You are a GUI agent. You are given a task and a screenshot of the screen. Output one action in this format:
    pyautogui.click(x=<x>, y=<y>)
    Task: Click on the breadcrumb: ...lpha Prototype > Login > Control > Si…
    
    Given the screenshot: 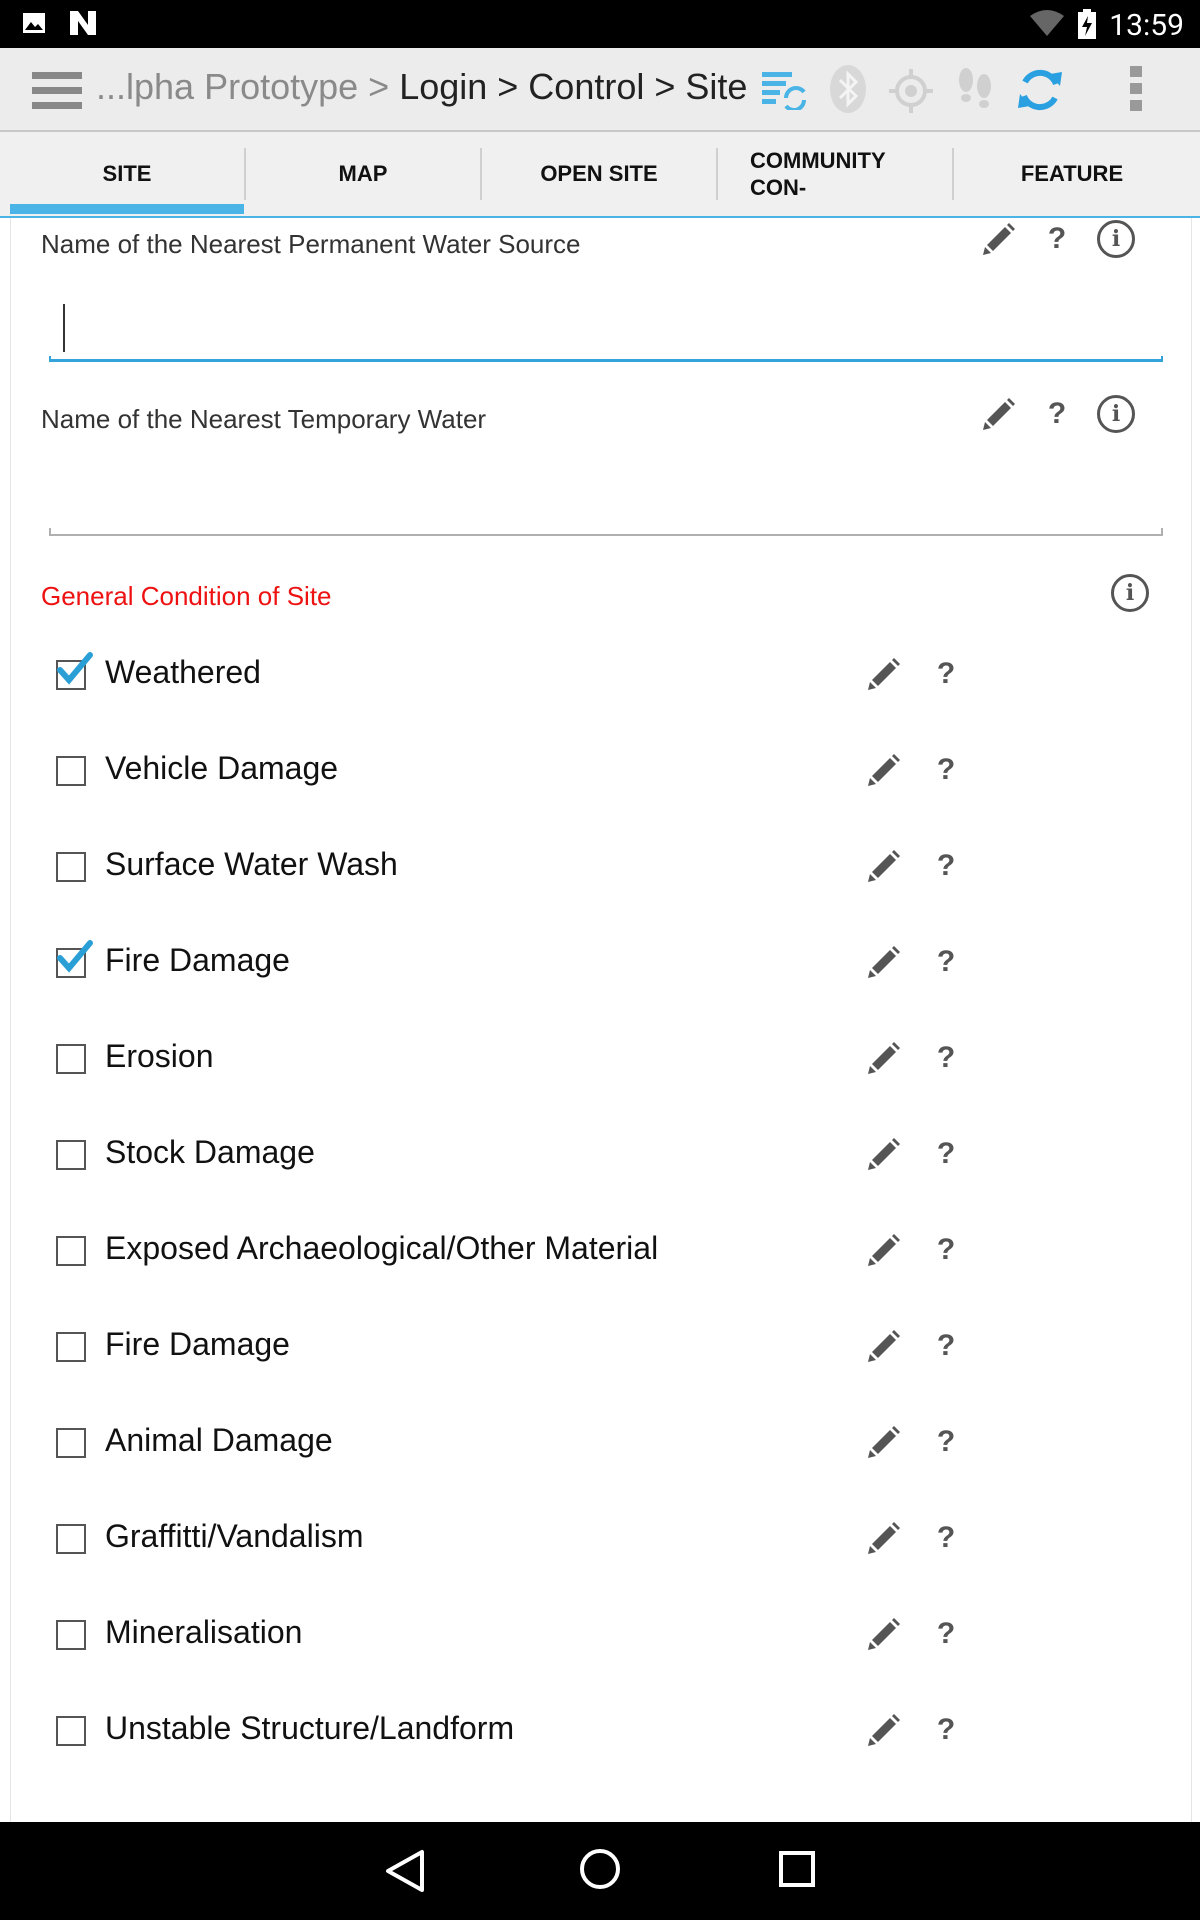 What is the action you would take?
    pyautogui.click(x=421, y=87)
    